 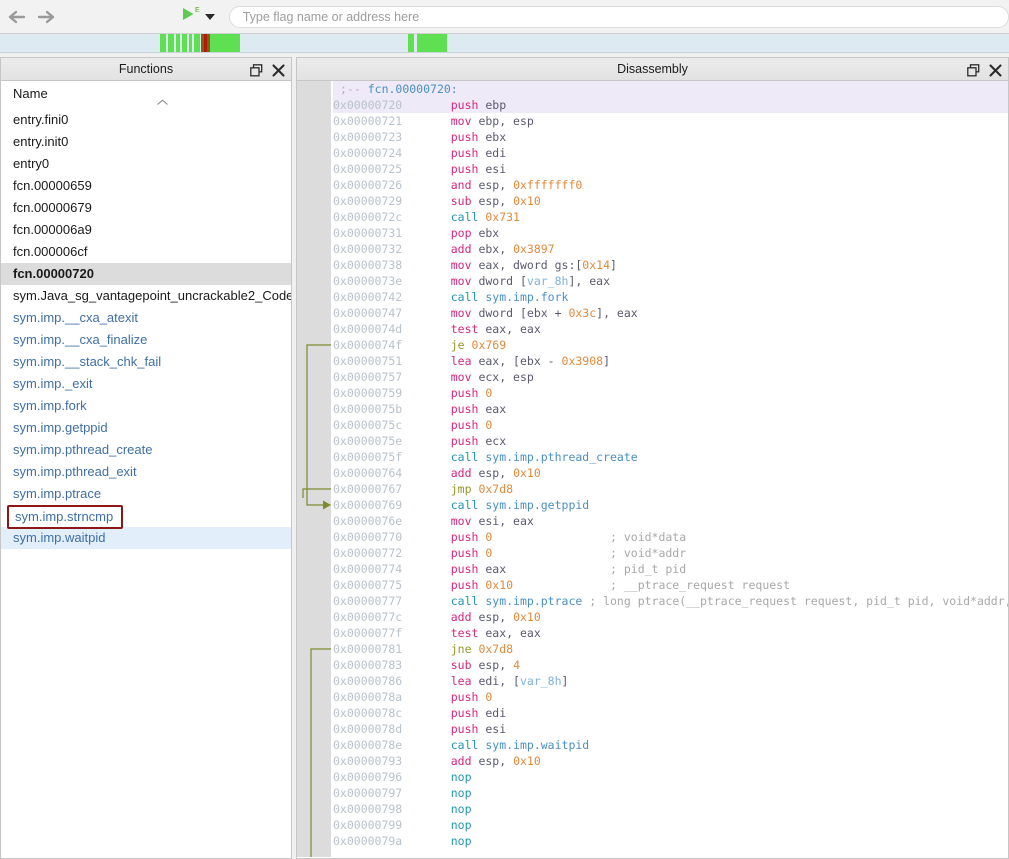 What do you see at coordinates (146, 164) in the screenshot?
I see `list-item: entry0` at bounding box center [146, 164].